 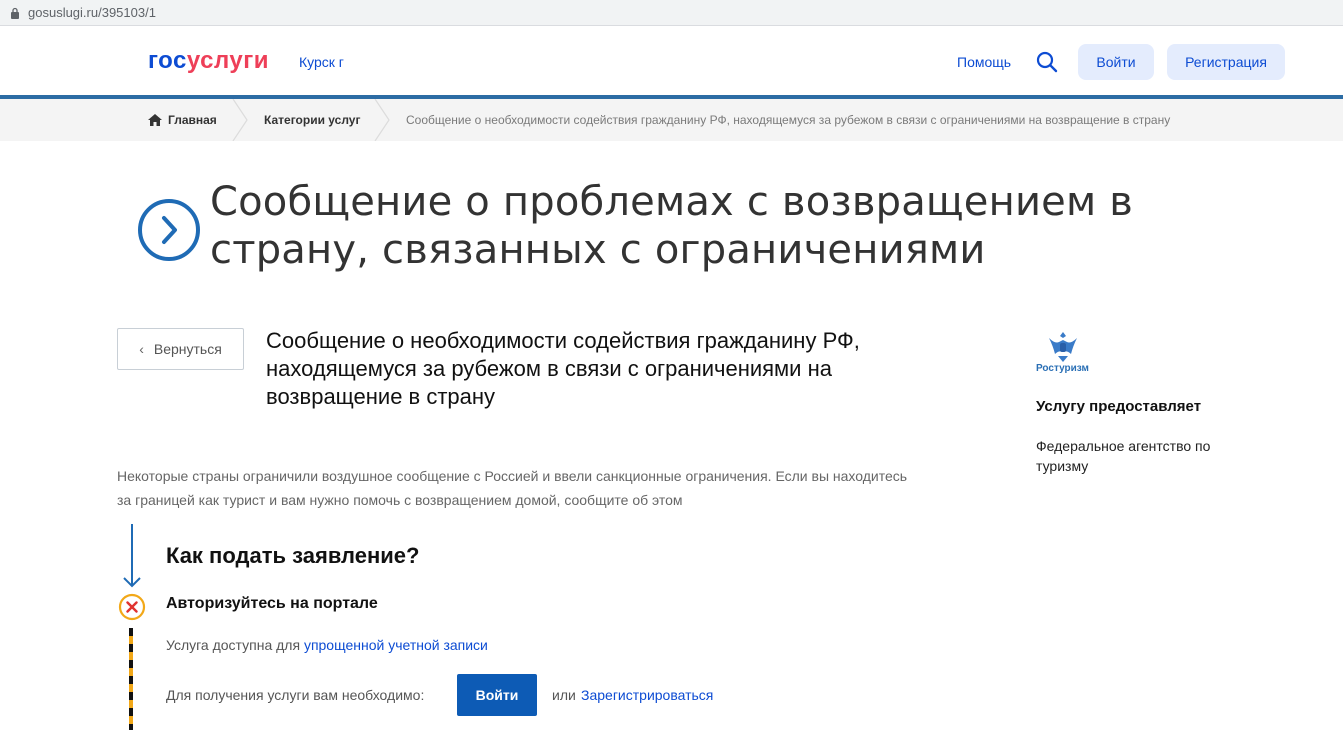 I want to click on requirement-text: Для получения услуги вам необходимо:, so click(x=295, y=695).